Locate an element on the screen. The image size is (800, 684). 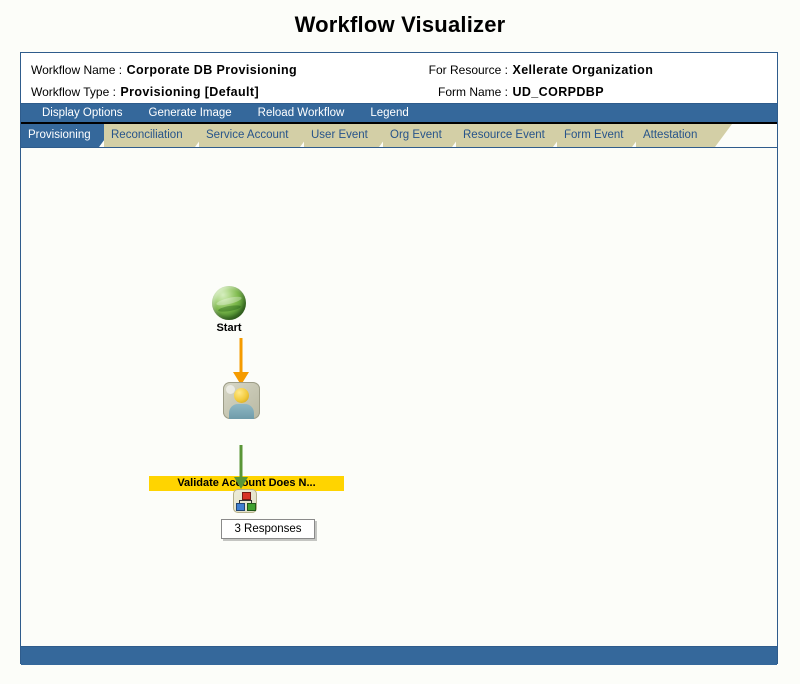
for-resource-label: For Resource : is located at coordinates (468, 70).